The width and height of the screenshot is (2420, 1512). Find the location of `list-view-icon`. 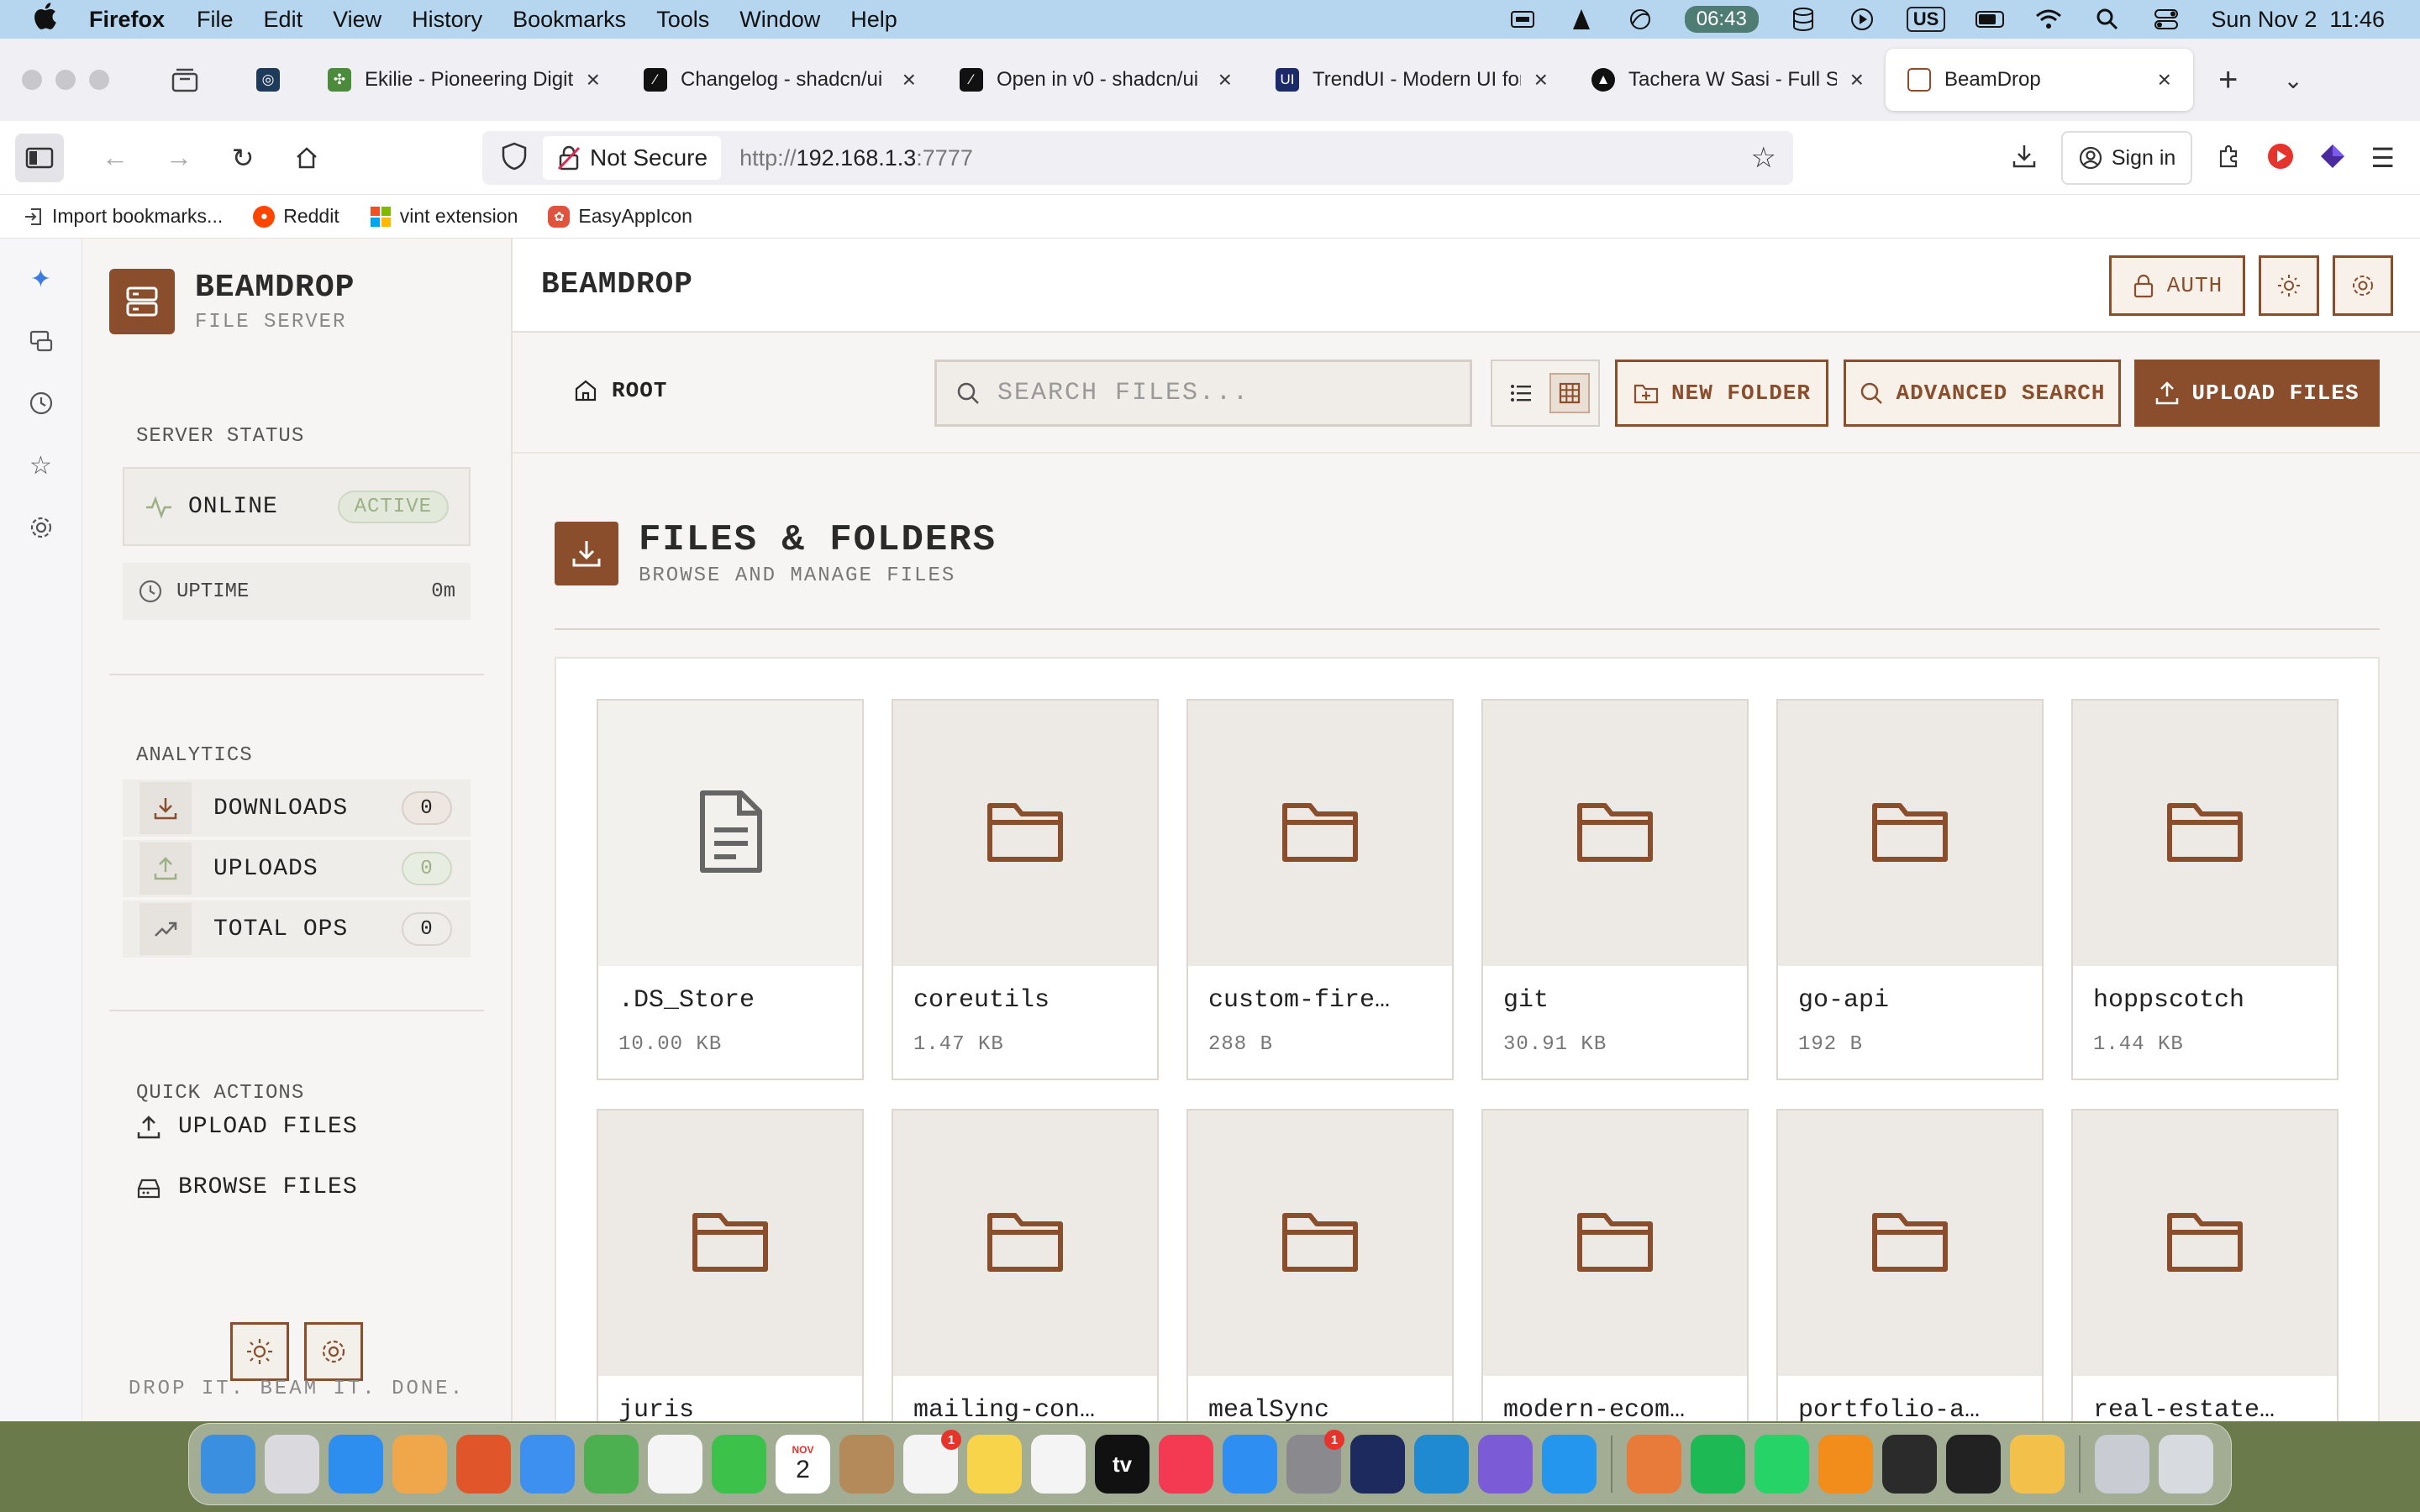

list-view-icon is located at coordinates (1521, 393).